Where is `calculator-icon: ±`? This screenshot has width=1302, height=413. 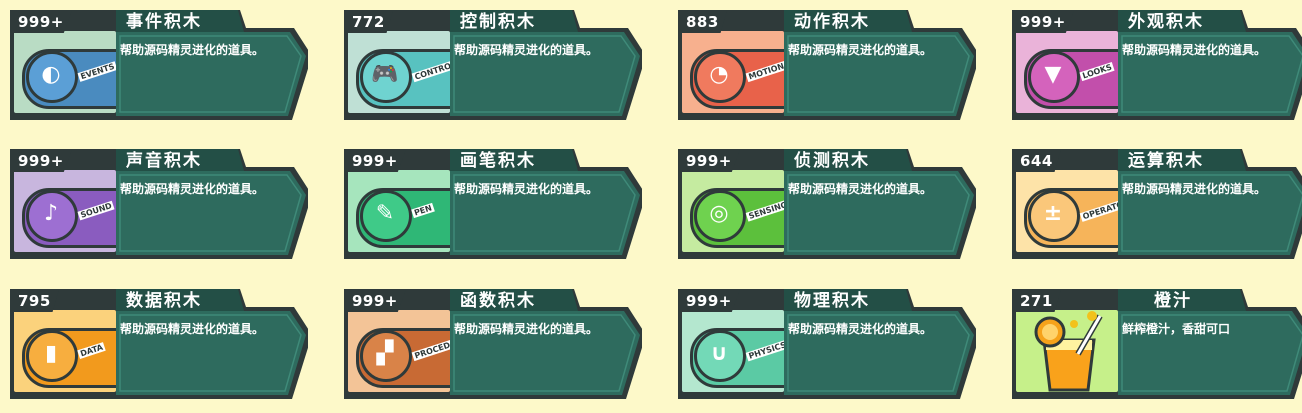
calculator-icon: ± is located at coordinates (1053, 213).